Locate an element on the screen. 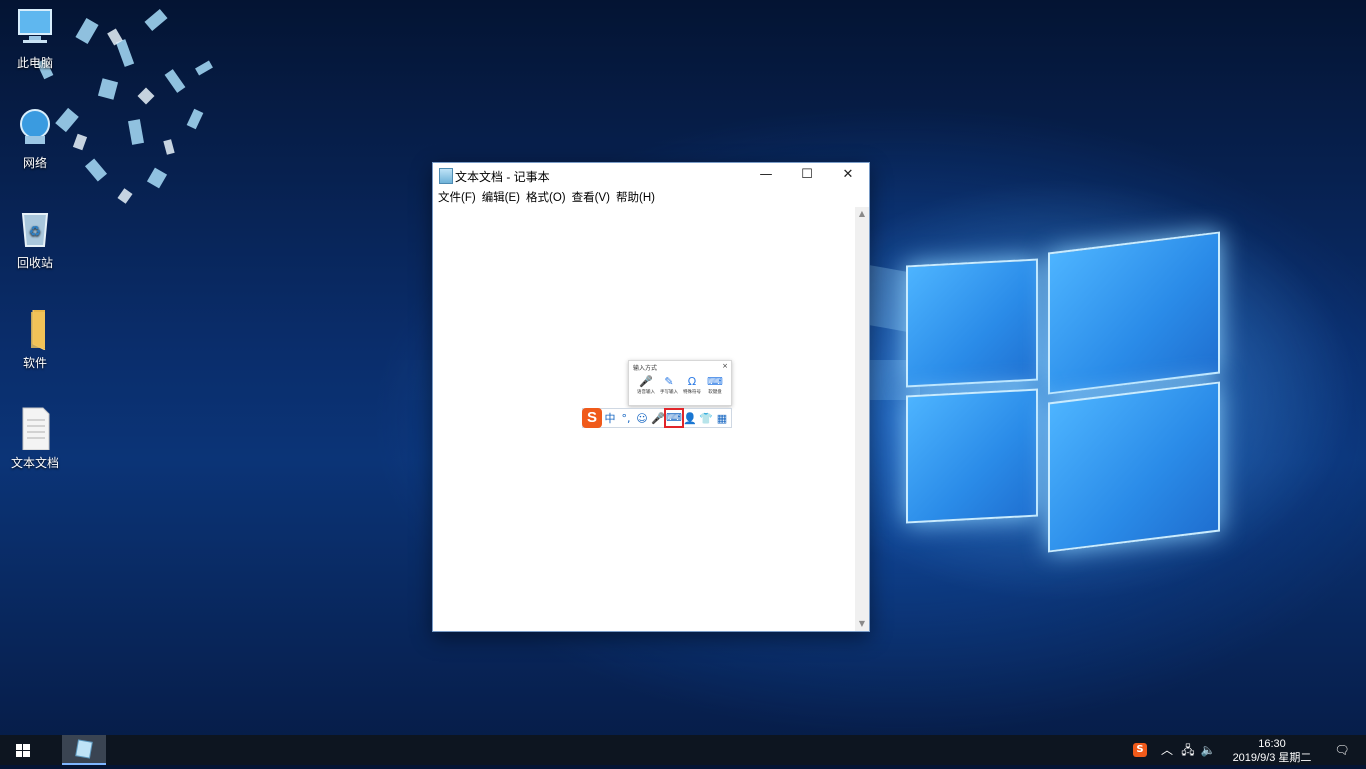 The width and height of the screenshot is (1366, 769). menu-format: 格式(O) is located at coordinates (546, 197).